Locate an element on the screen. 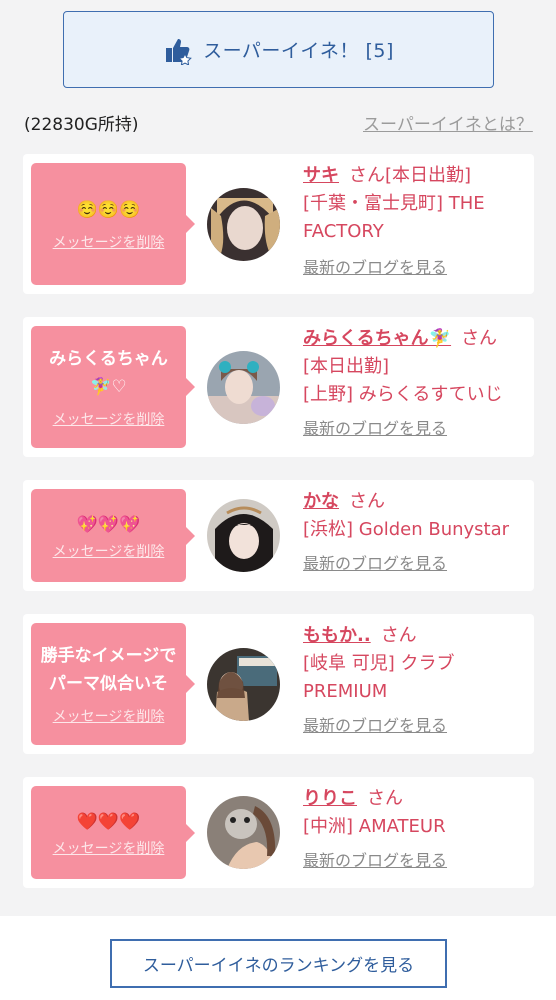 This screenshot has height=1000, width=556. message-text: みらくるちゃん🧚‍♀️♡ is located at coordinates (108, 373).